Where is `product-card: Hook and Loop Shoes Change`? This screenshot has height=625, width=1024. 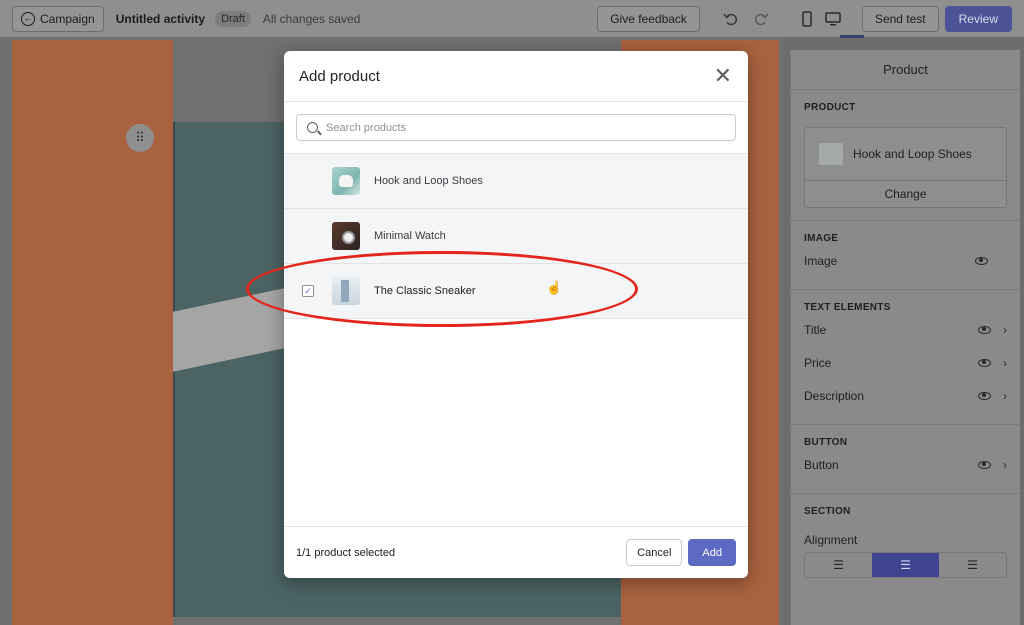 product-card: Hook and Loop Shoes Change is located at coordinates (905, 167).